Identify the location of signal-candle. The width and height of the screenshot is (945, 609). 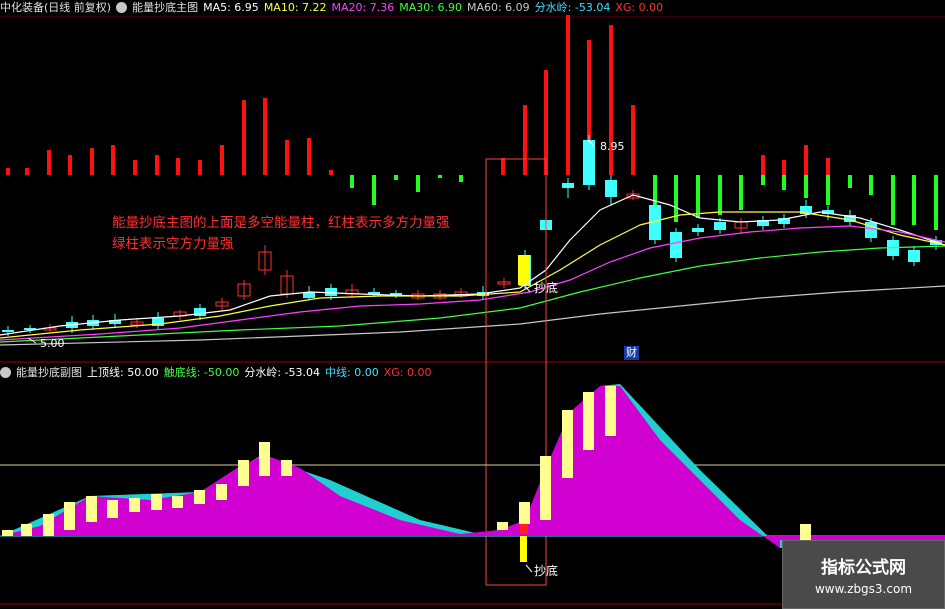
(524, 270).